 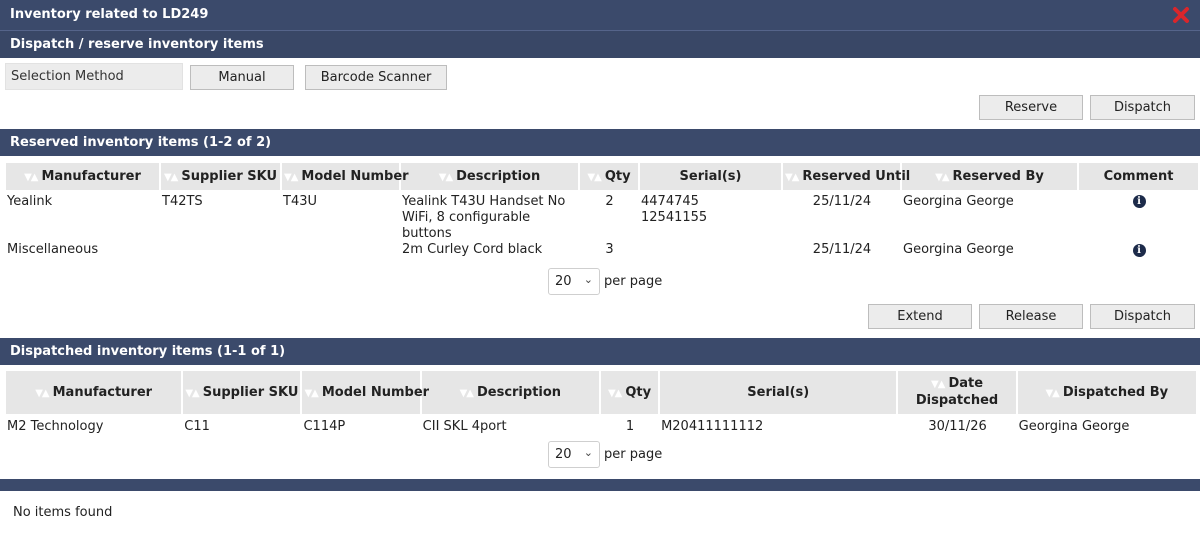 I want to click on empty-section-header, so click(x=600, y=485).